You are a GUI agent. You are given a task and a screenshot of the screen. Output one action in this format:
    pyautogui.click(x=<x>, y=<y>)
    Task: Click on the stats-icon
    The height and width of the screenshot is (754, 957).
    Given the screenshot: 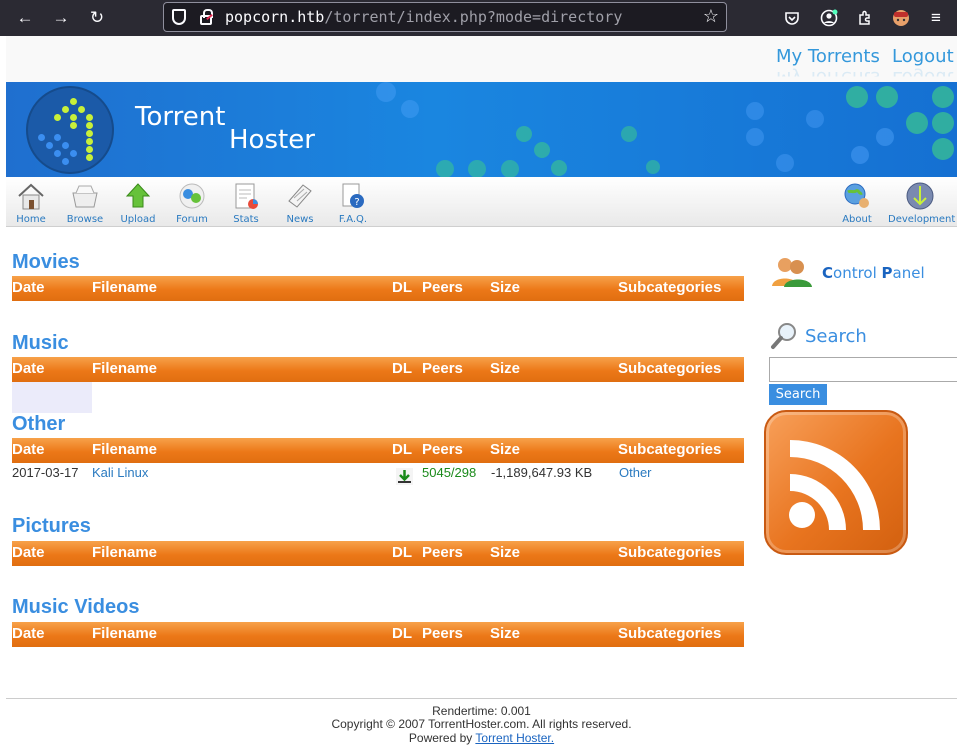 What is the action you would take?
    pyautogui.click(x=246, y=196)
    